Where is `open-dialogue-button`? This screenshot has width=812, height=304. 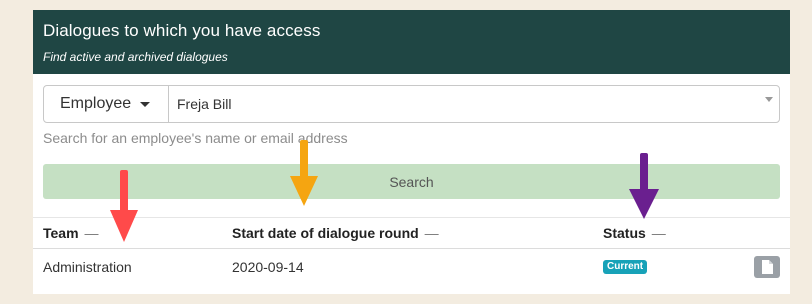 open-dialogue-button is located at coordinates (767, 267).